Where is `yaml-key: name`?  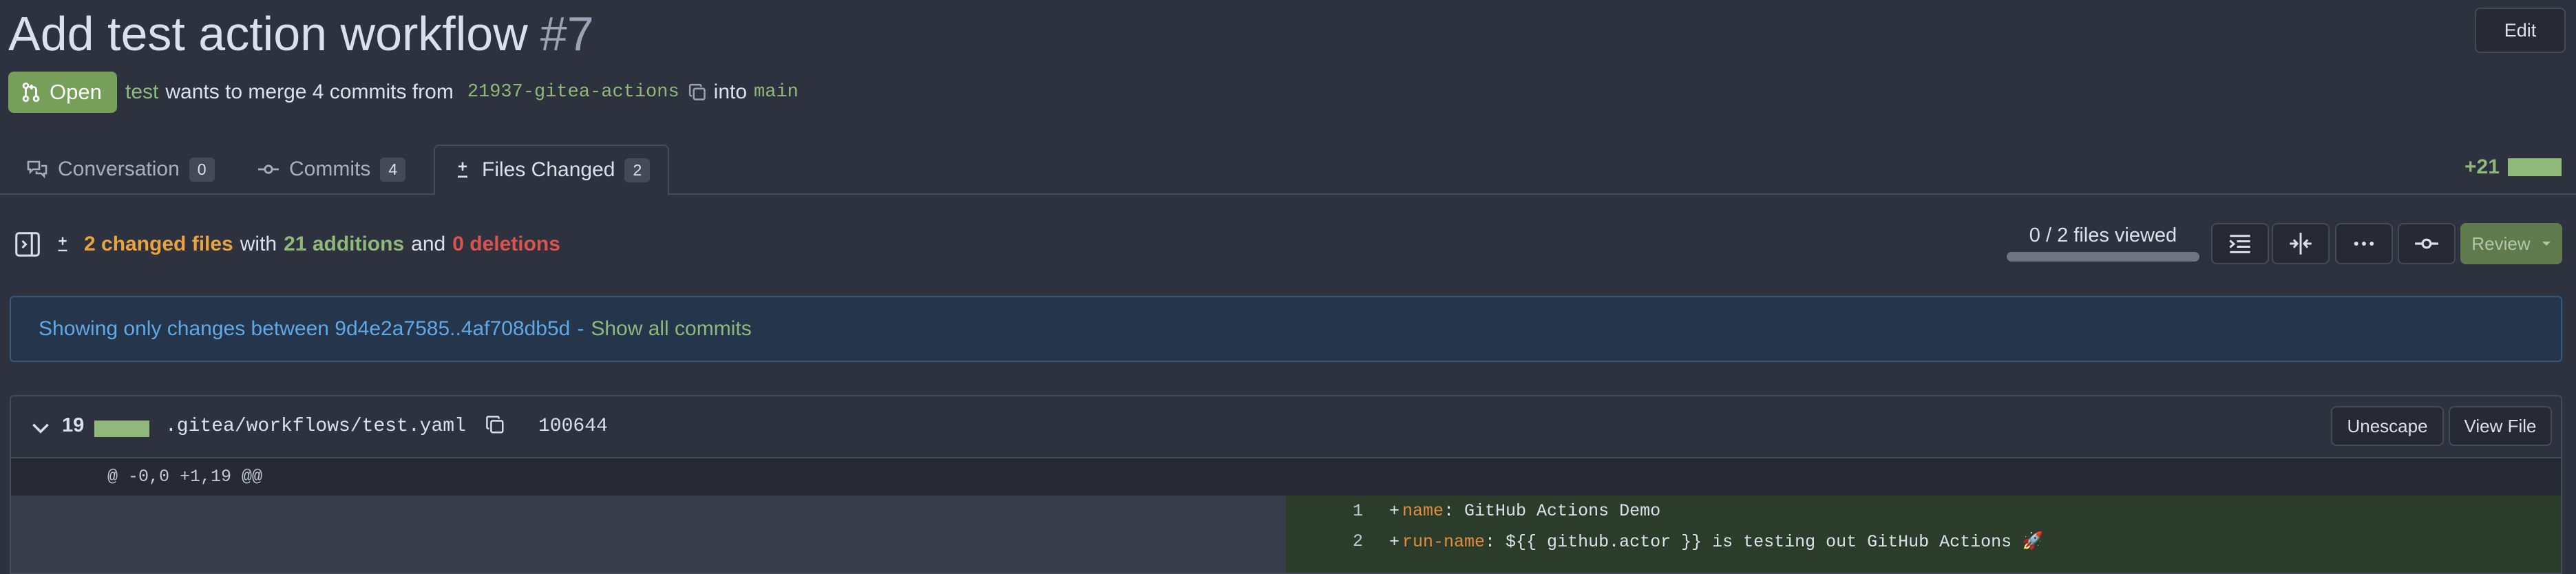
yaml-key: name is located at coordinates (1423, 511).